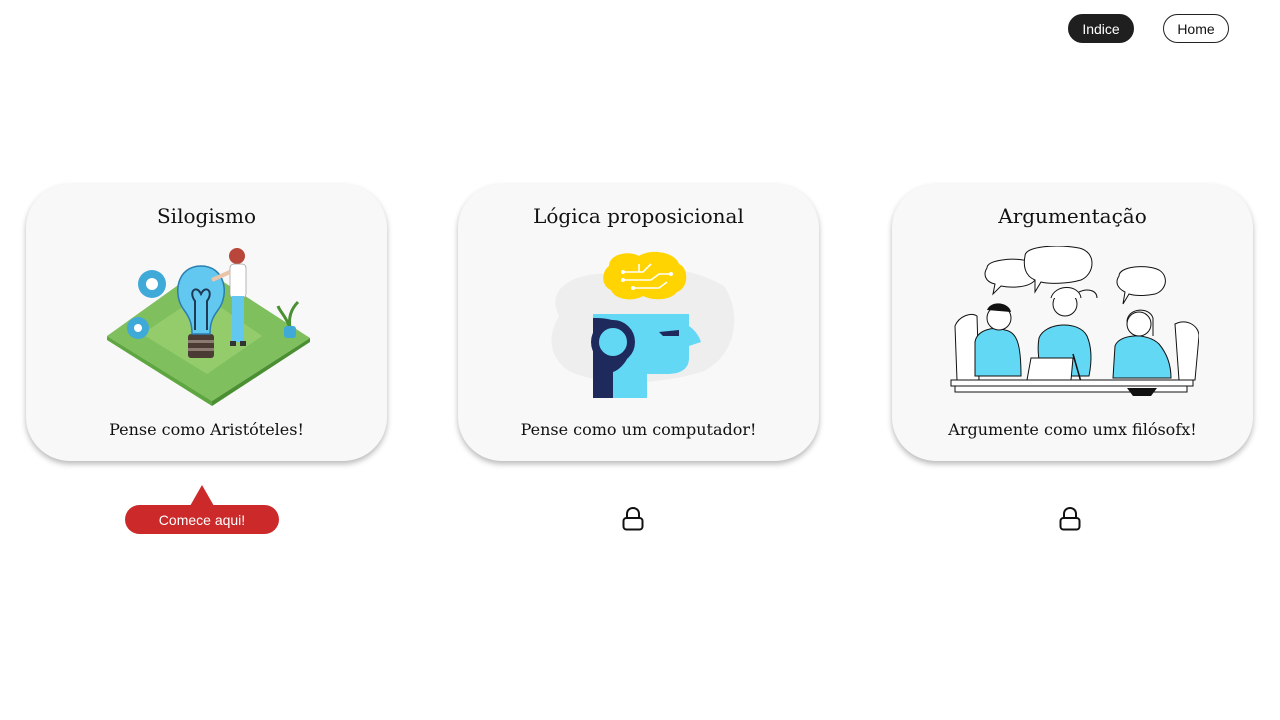 The height and width of the screenshot is (720, 1280). What do you see at coordinates (206, 429) in the screenshot?
I see `card-subtitle: Pense como Aristóteles!` at bounding box center [206, 429].